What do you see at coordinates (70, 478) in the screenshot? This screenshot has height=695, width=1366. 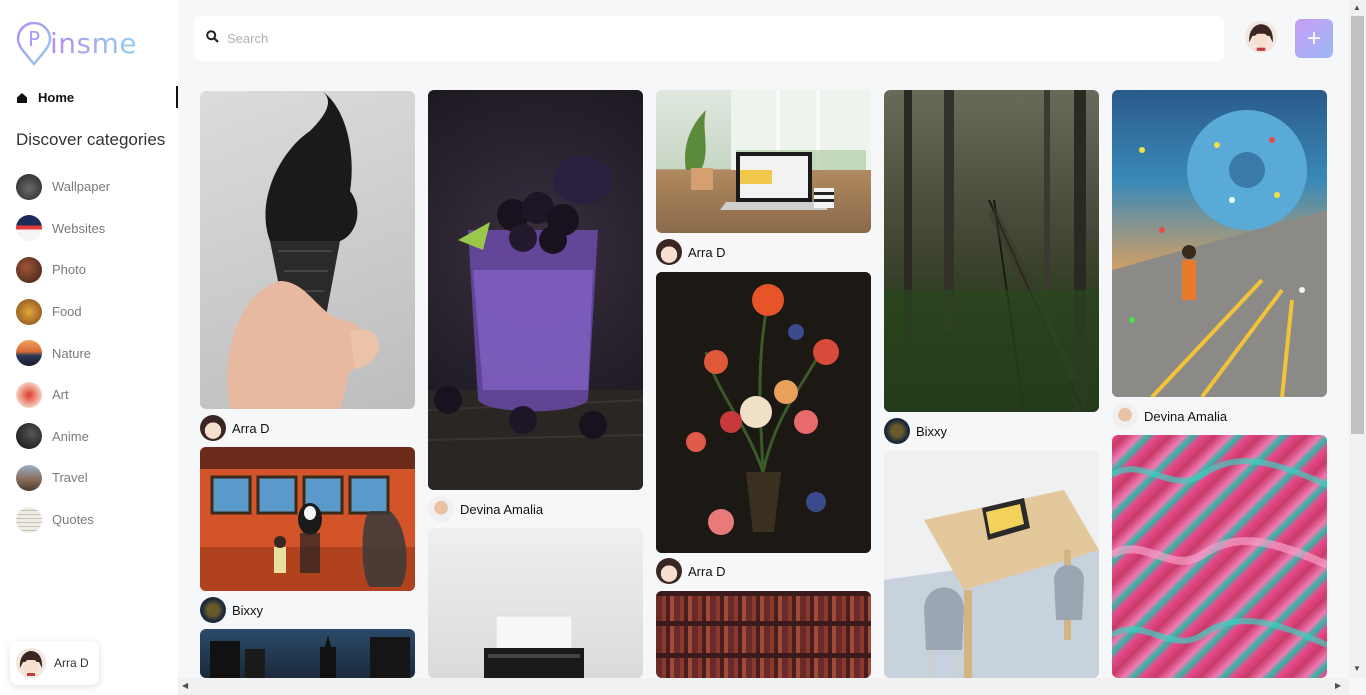 I see `category-label: Travel` at bounding box center [70, 478].